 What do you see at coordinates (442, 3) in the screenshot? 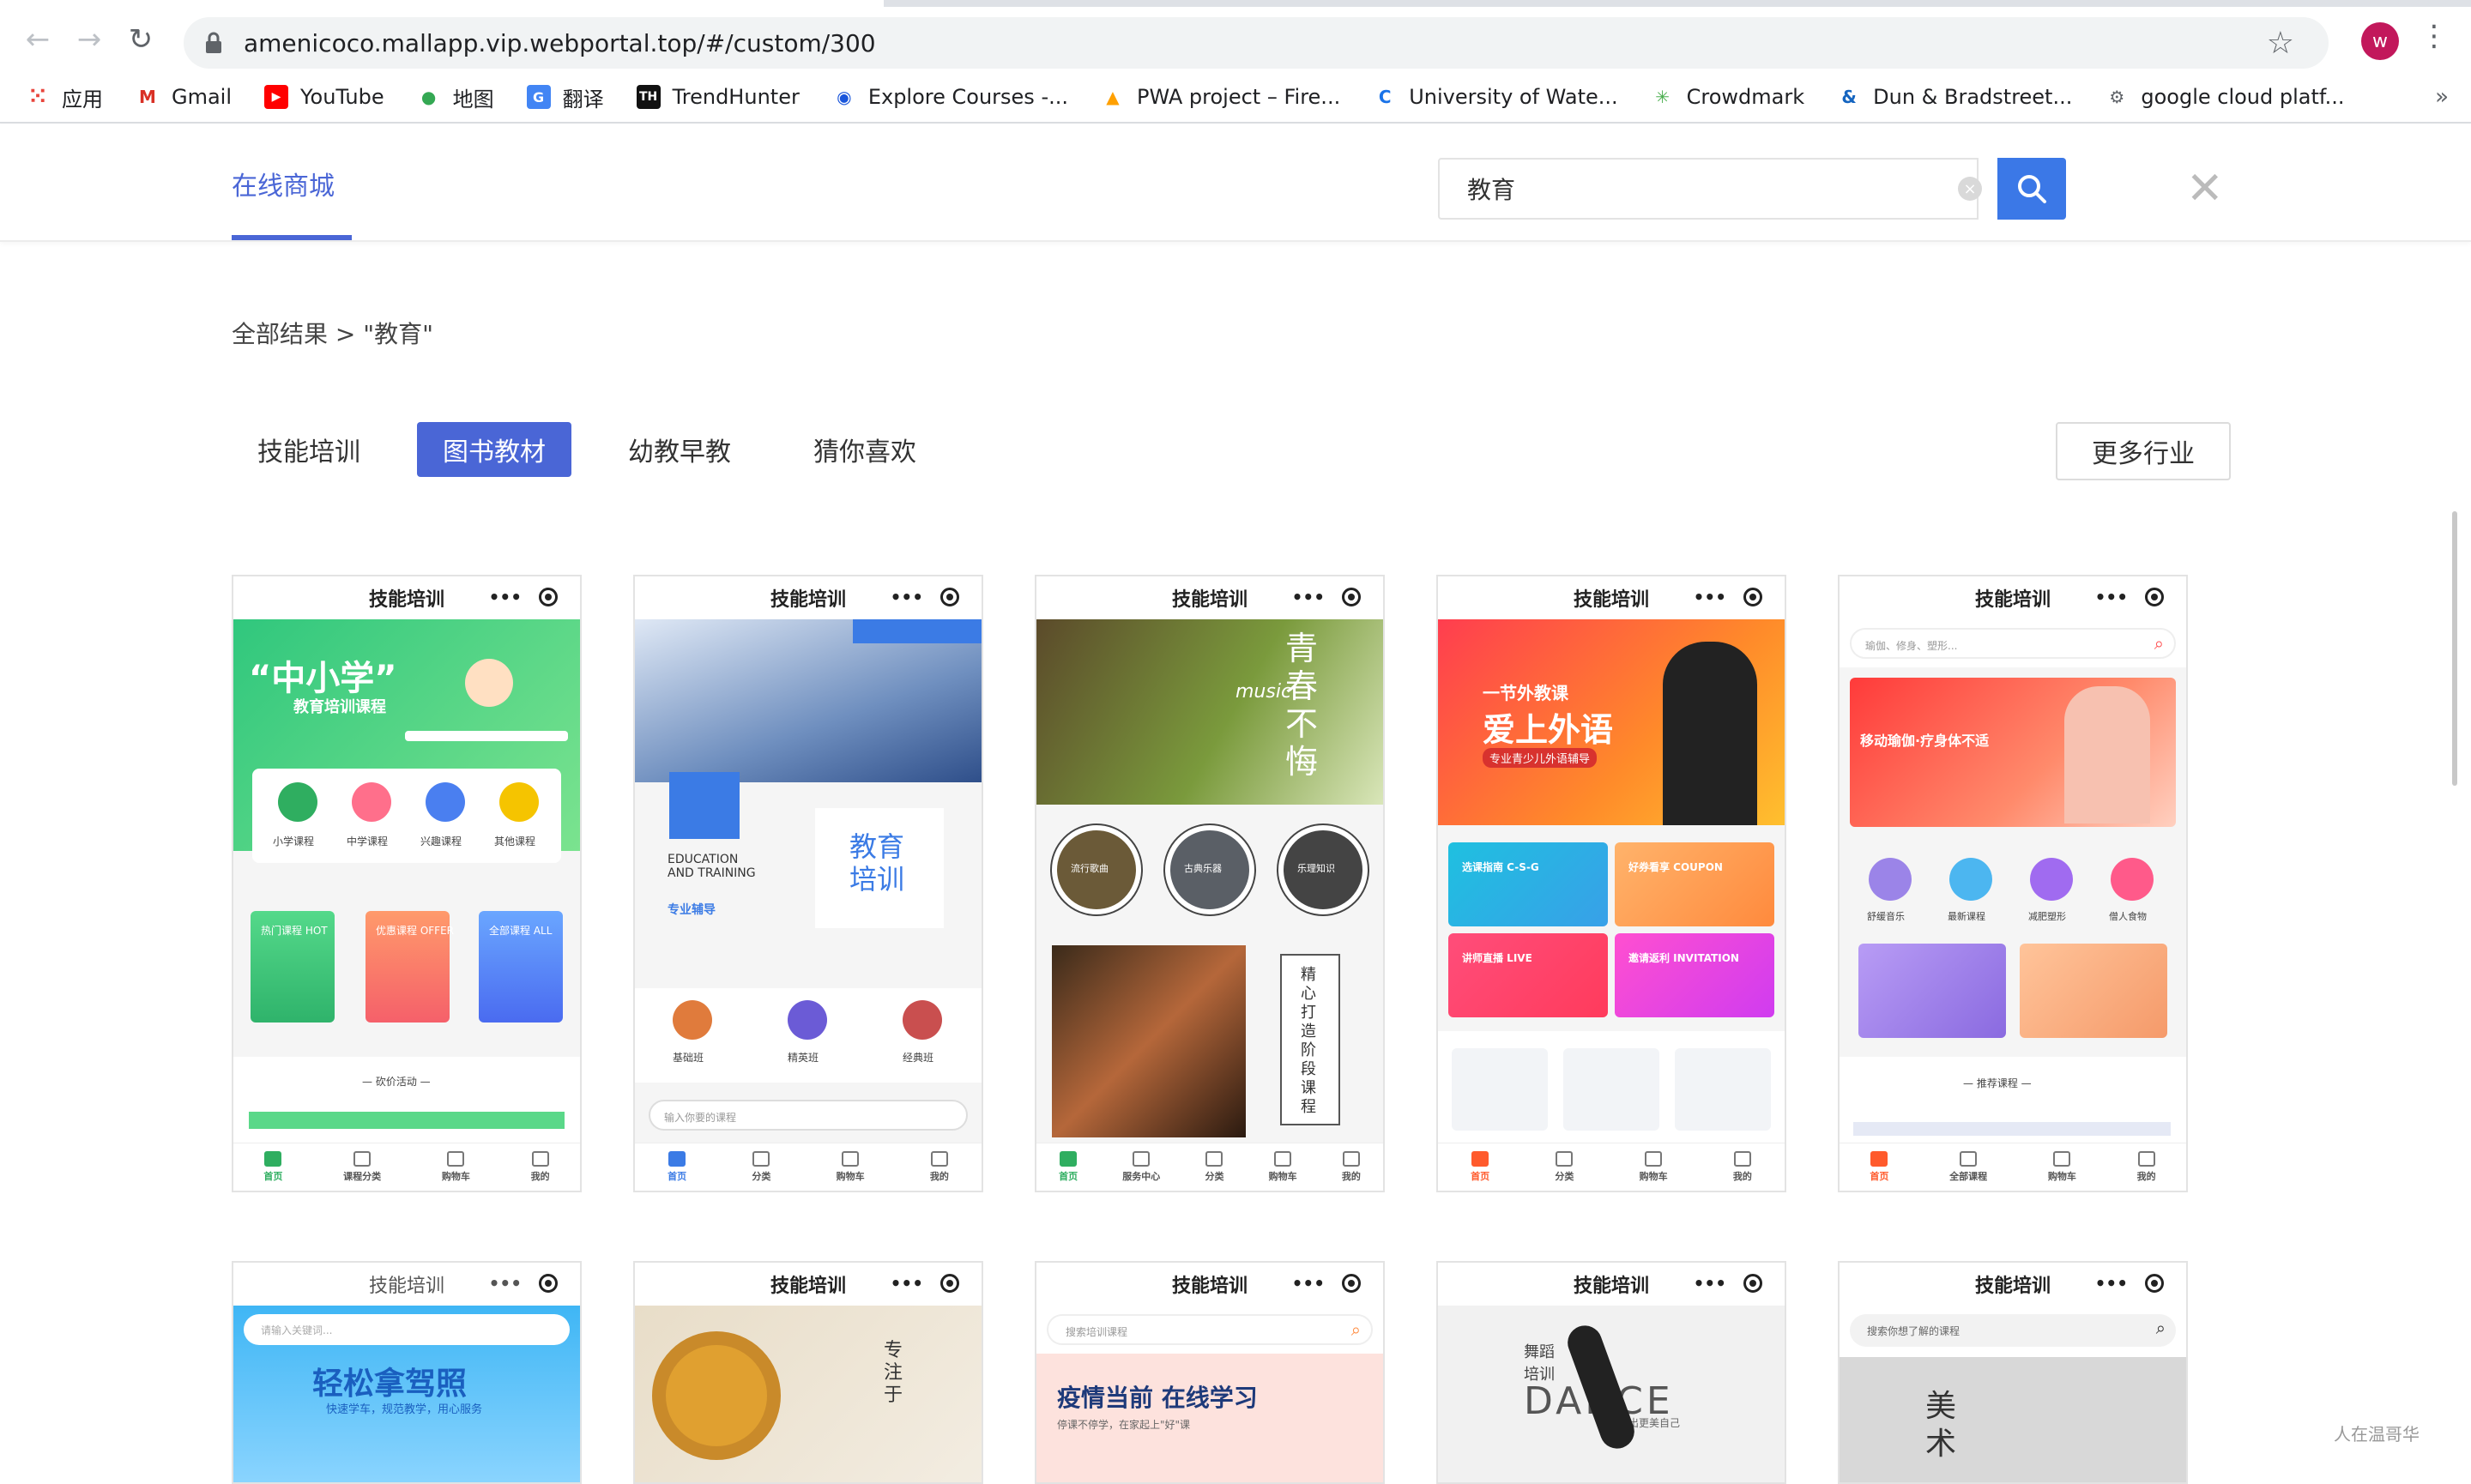
I see `active-tab` at bounding box center [442, 3].